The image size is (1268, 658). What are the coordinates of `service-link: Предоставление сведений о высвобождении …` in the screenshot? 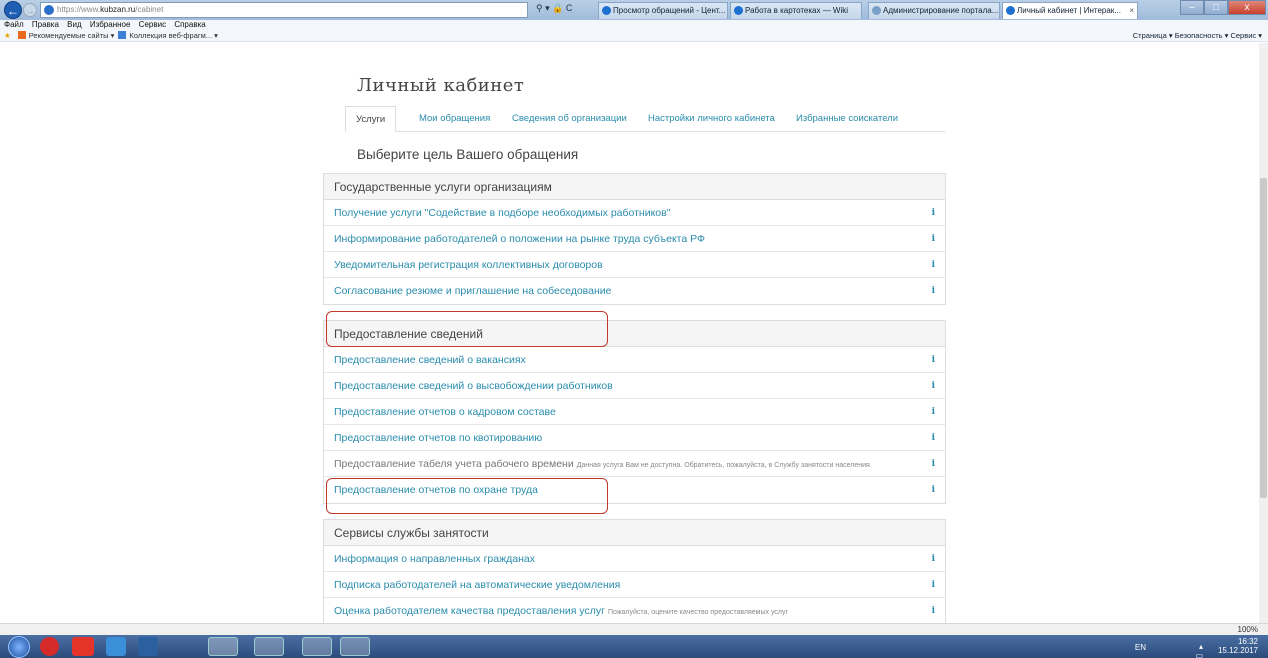 It's located at (473, 386).